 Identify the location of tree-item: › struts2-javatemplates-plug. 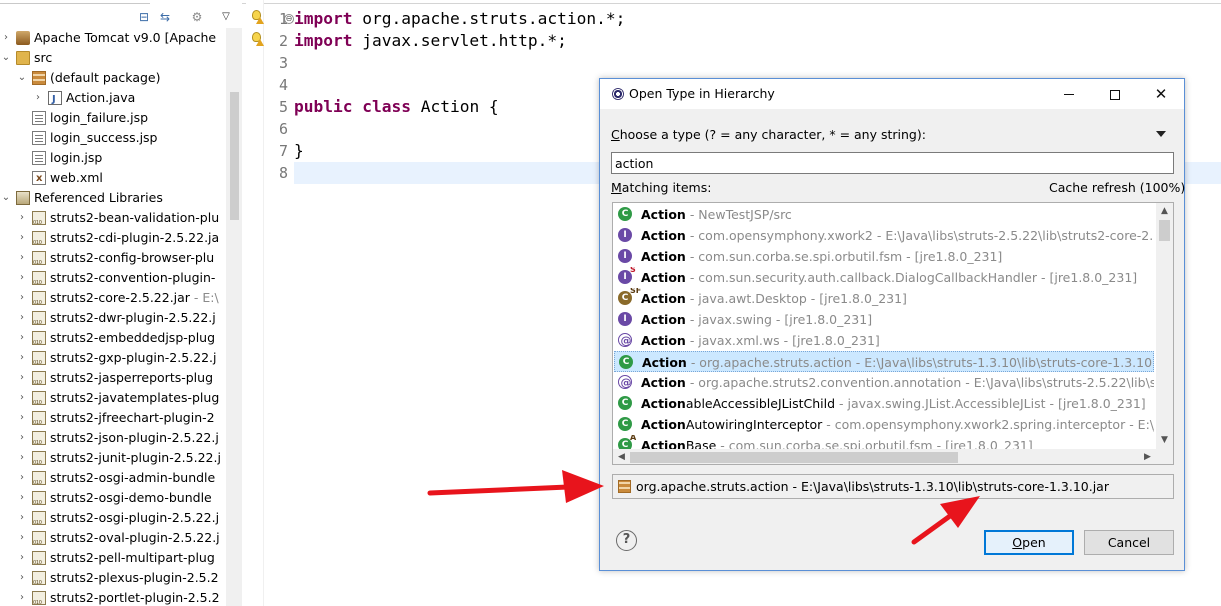
(113, 398).